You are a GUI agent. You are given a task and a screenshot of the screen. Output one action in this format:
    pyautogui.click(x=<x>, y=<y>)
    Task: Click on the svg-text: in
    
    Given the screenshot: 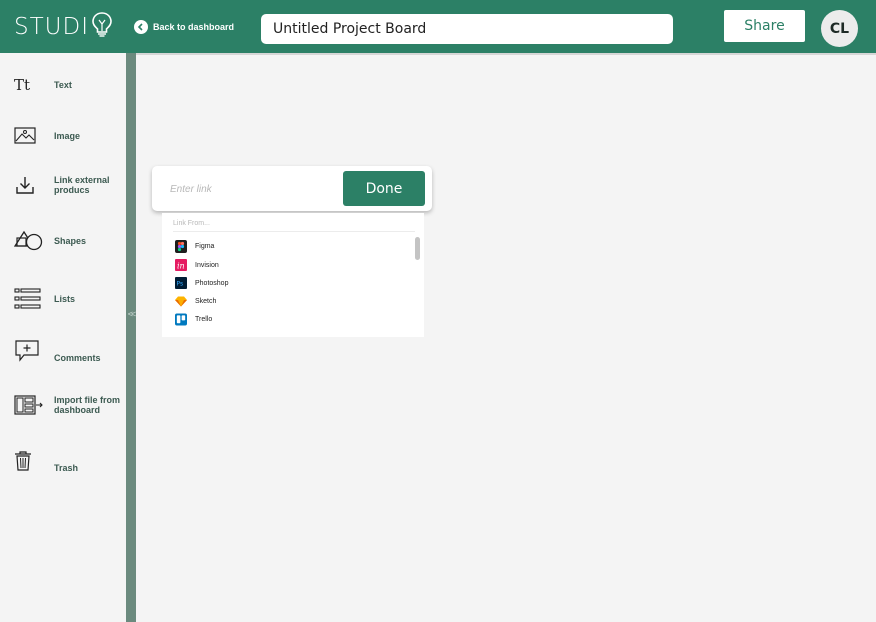 What is the action you would take?
    pyautogui.click(x=181, y=266)
    